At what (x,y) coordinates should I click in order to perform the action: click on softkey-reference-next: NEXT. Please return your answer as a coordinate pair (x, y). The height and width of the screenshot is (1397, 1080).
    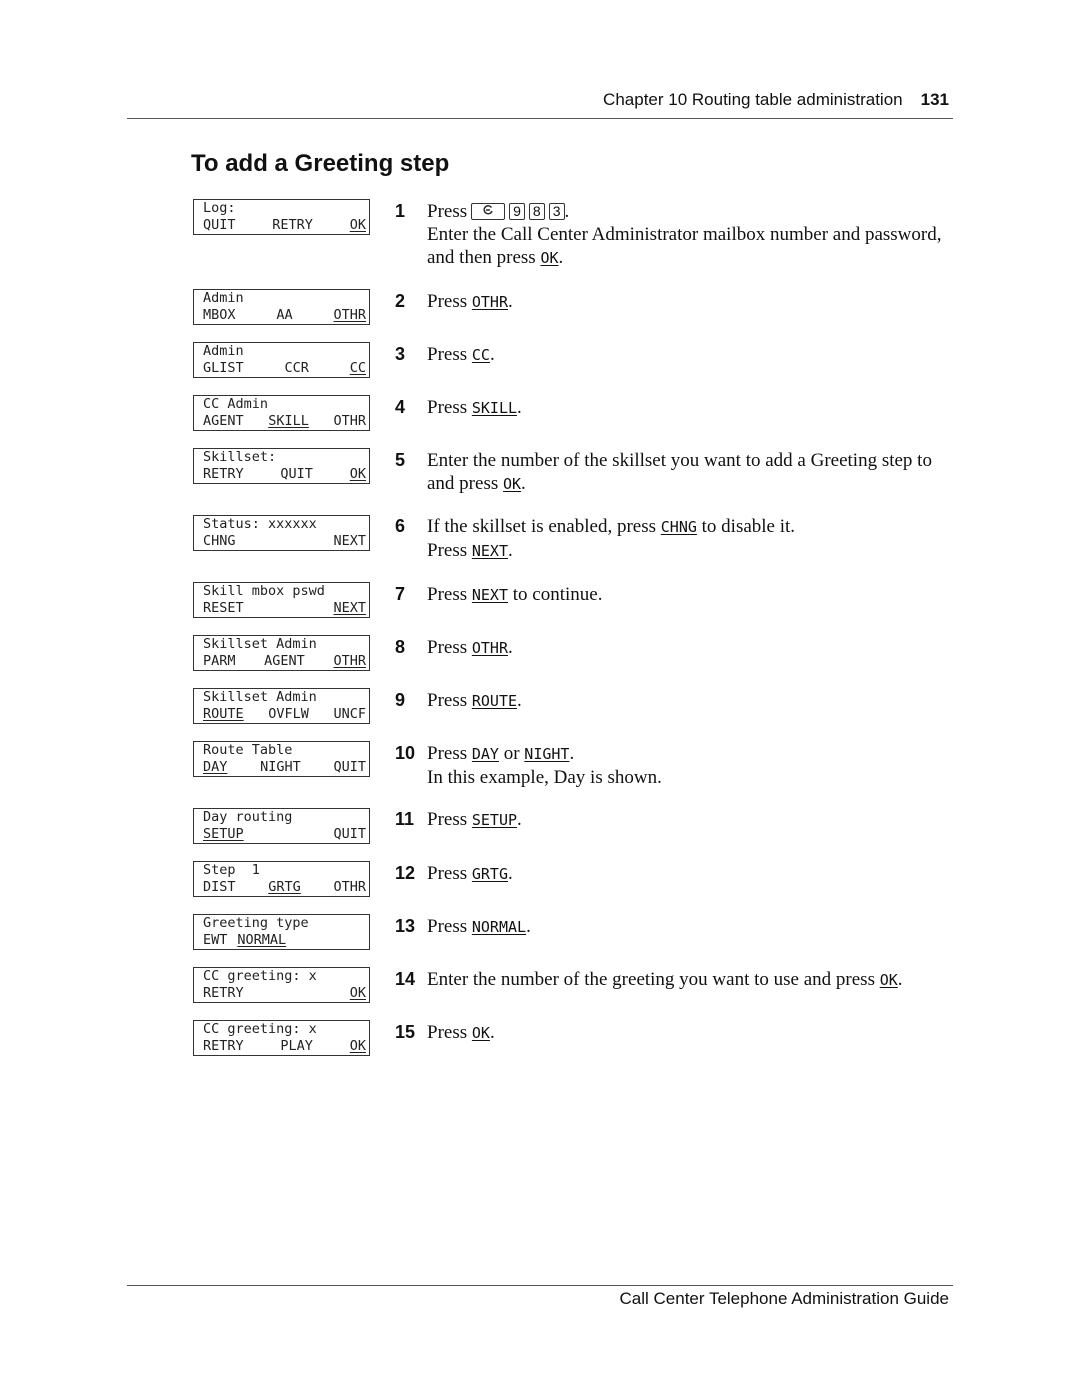
    Looking at the image, I should click on (489, 595).